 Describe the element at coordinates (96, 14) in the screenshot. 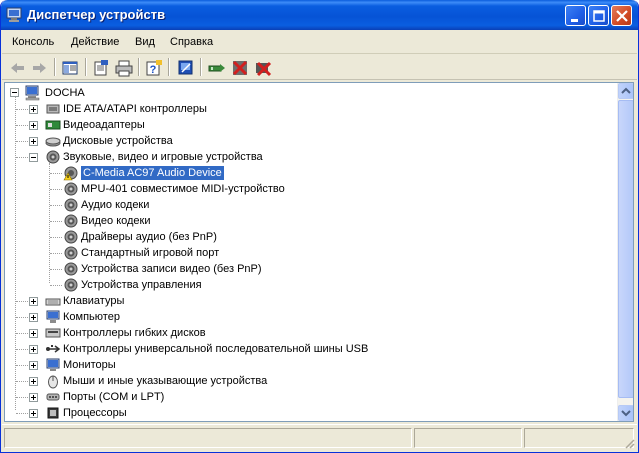

I see `window-title: Диспетчер устройств` at that location.